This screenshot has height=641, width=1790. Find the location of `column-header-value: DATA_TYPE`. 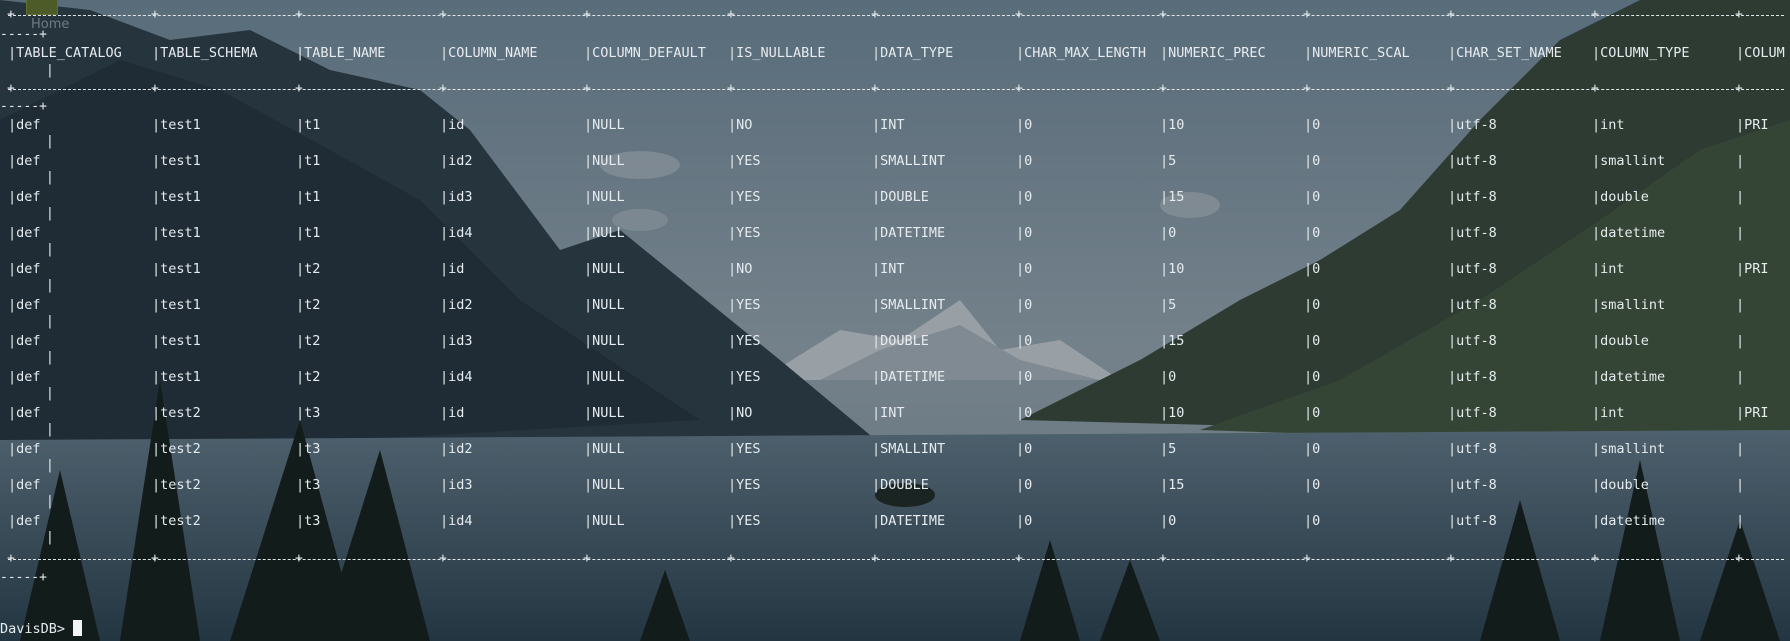

column-header-value: DATA_TYPE is located at coordinates (917, 53).